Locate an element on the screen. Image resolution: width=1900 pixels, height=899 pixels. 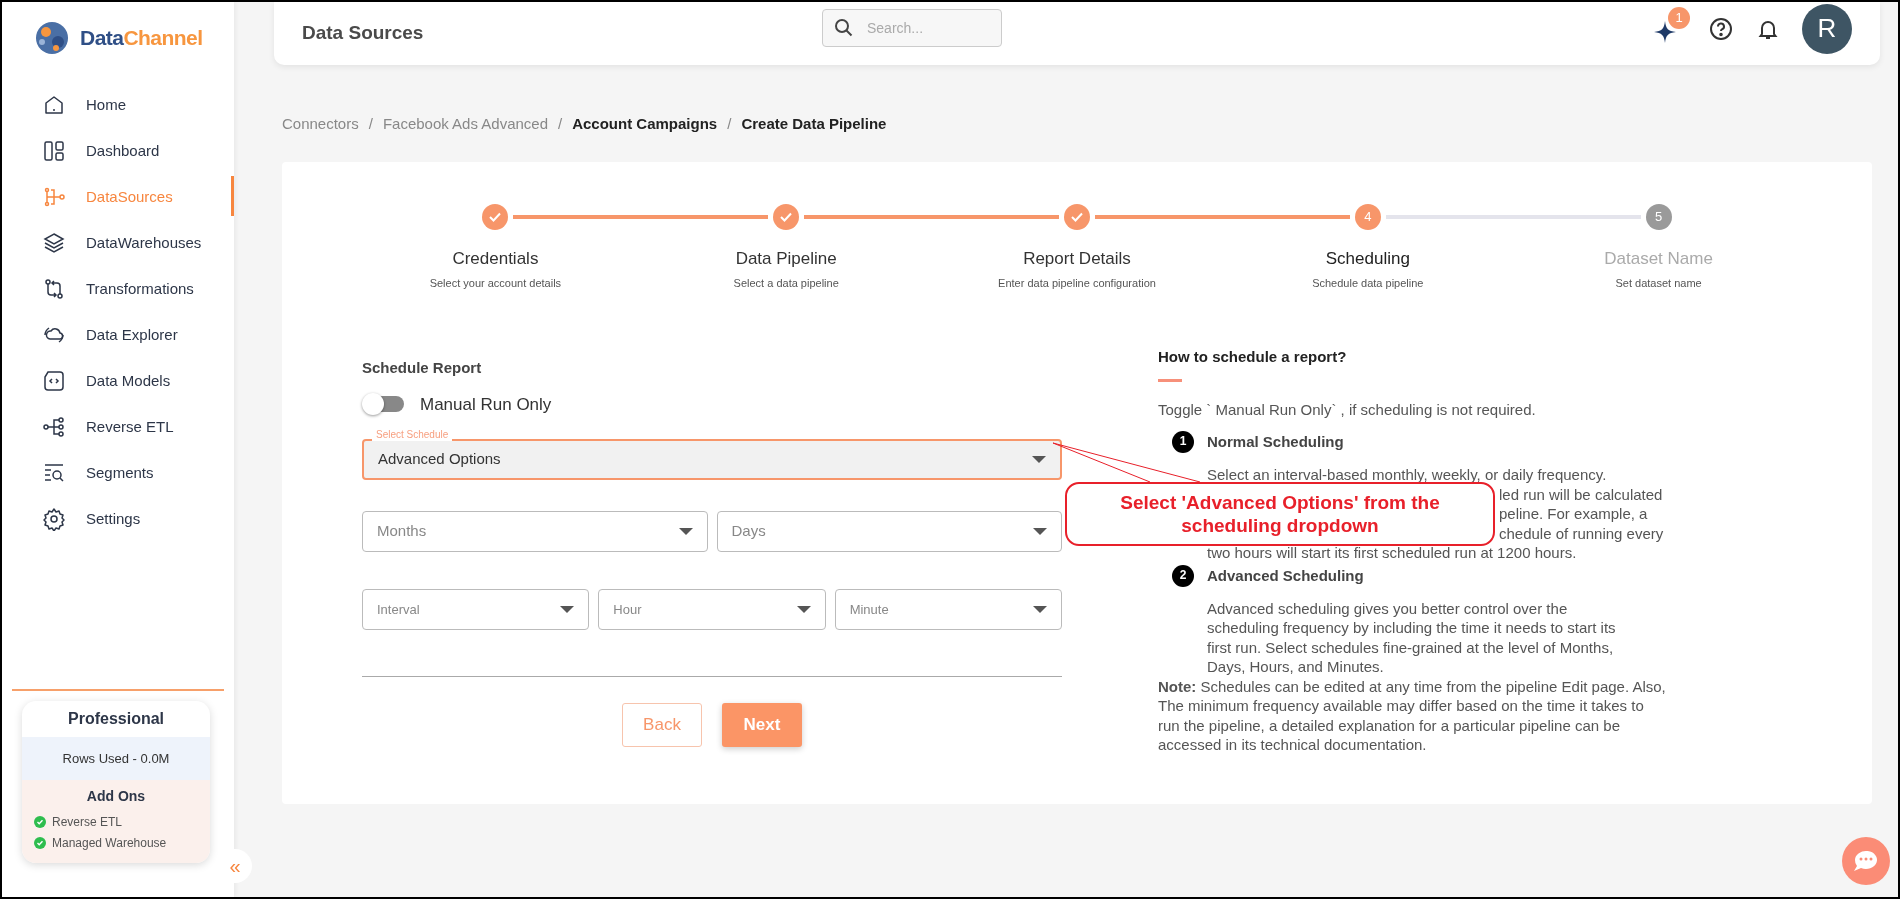
note-text: Note: Schedules can be edited at any time from the pipeline Edit page. Also, The minimum frequency available may differ based on the time it takes to run the pipeline, a detailed explanation for a particular pipeline can be accessed in its technical documentation. is located at coordinates (1412, 715).